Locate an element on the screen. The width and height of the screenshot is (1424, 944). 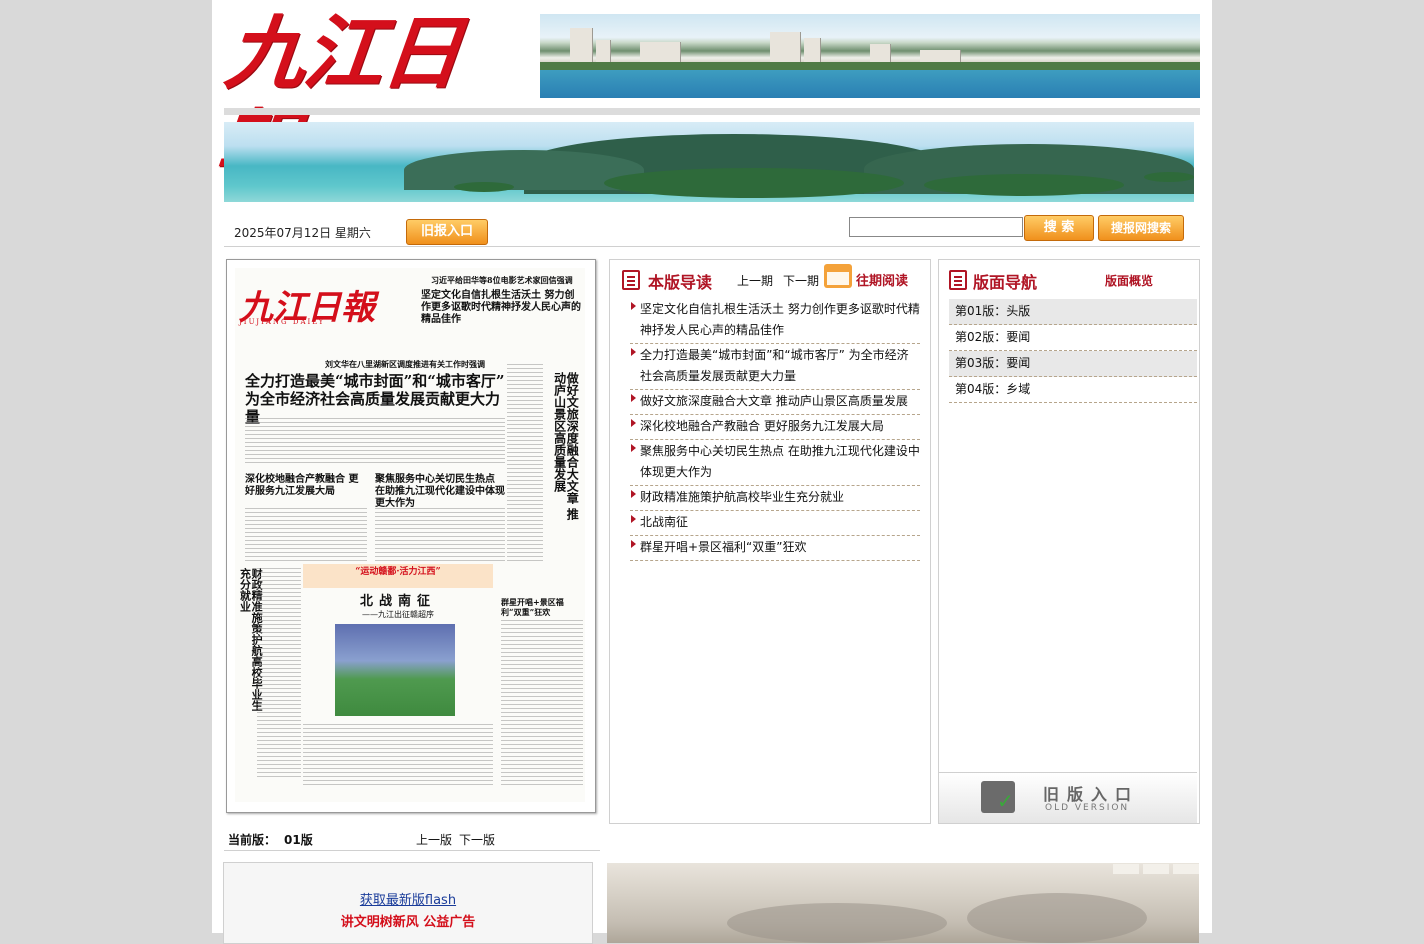
nav-title: 版面导航 is located at coordinates (1005, 282).